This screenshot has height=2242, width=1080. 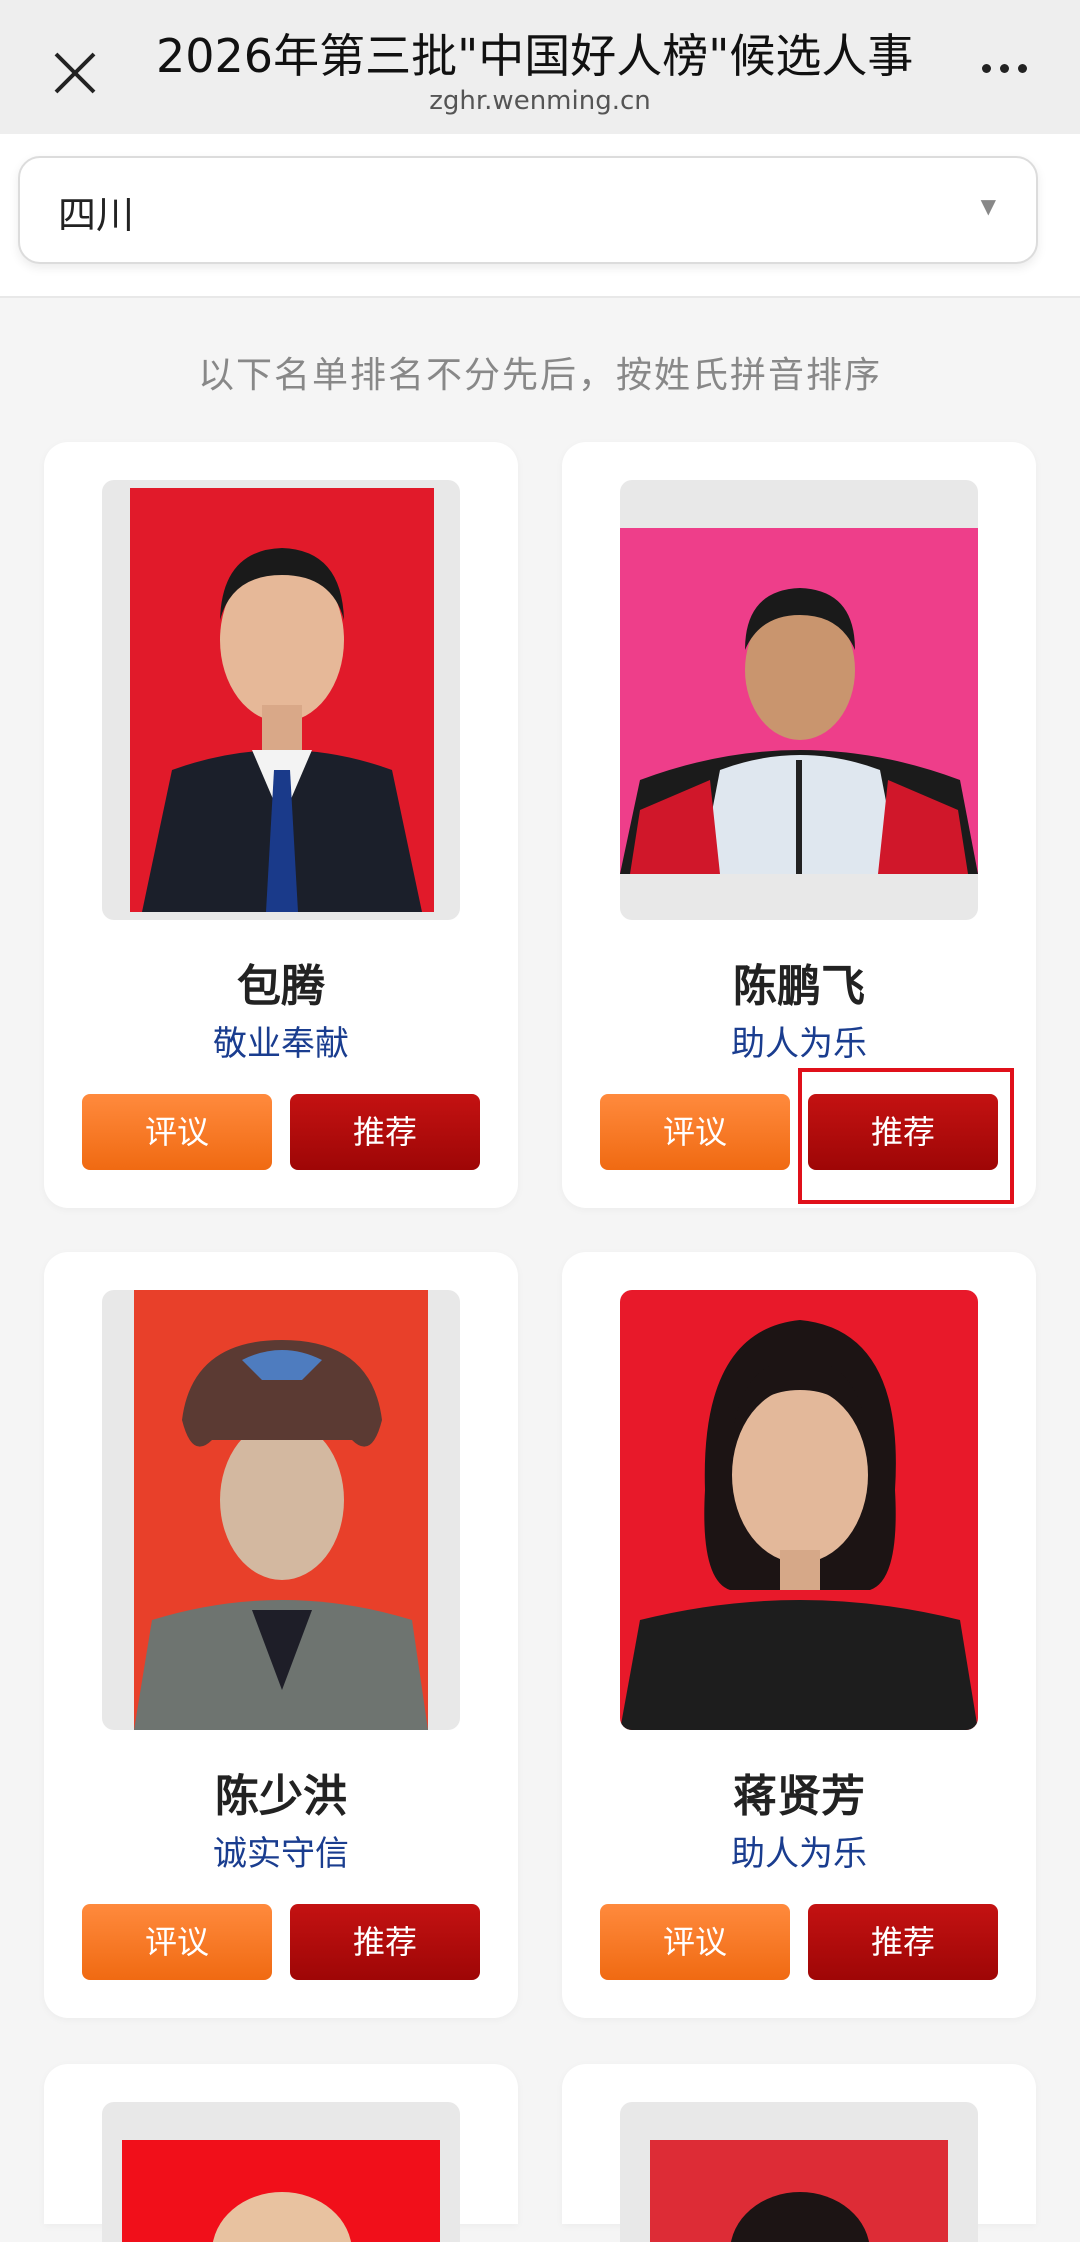 What do you see at coordinates (539, 375) in the screenshot?
I see `sort-notice: 以下名单排名不分先后，按姓氏拼音排序` at bounding box center [539, 375].